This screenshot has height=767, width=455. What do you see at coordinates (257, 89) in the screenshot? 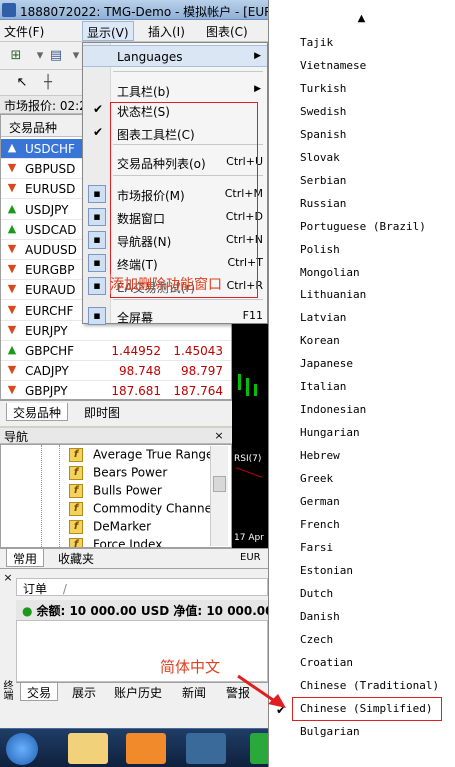
I see `submenu-arrow-icon: ▶` at bounding box center [257, 89].